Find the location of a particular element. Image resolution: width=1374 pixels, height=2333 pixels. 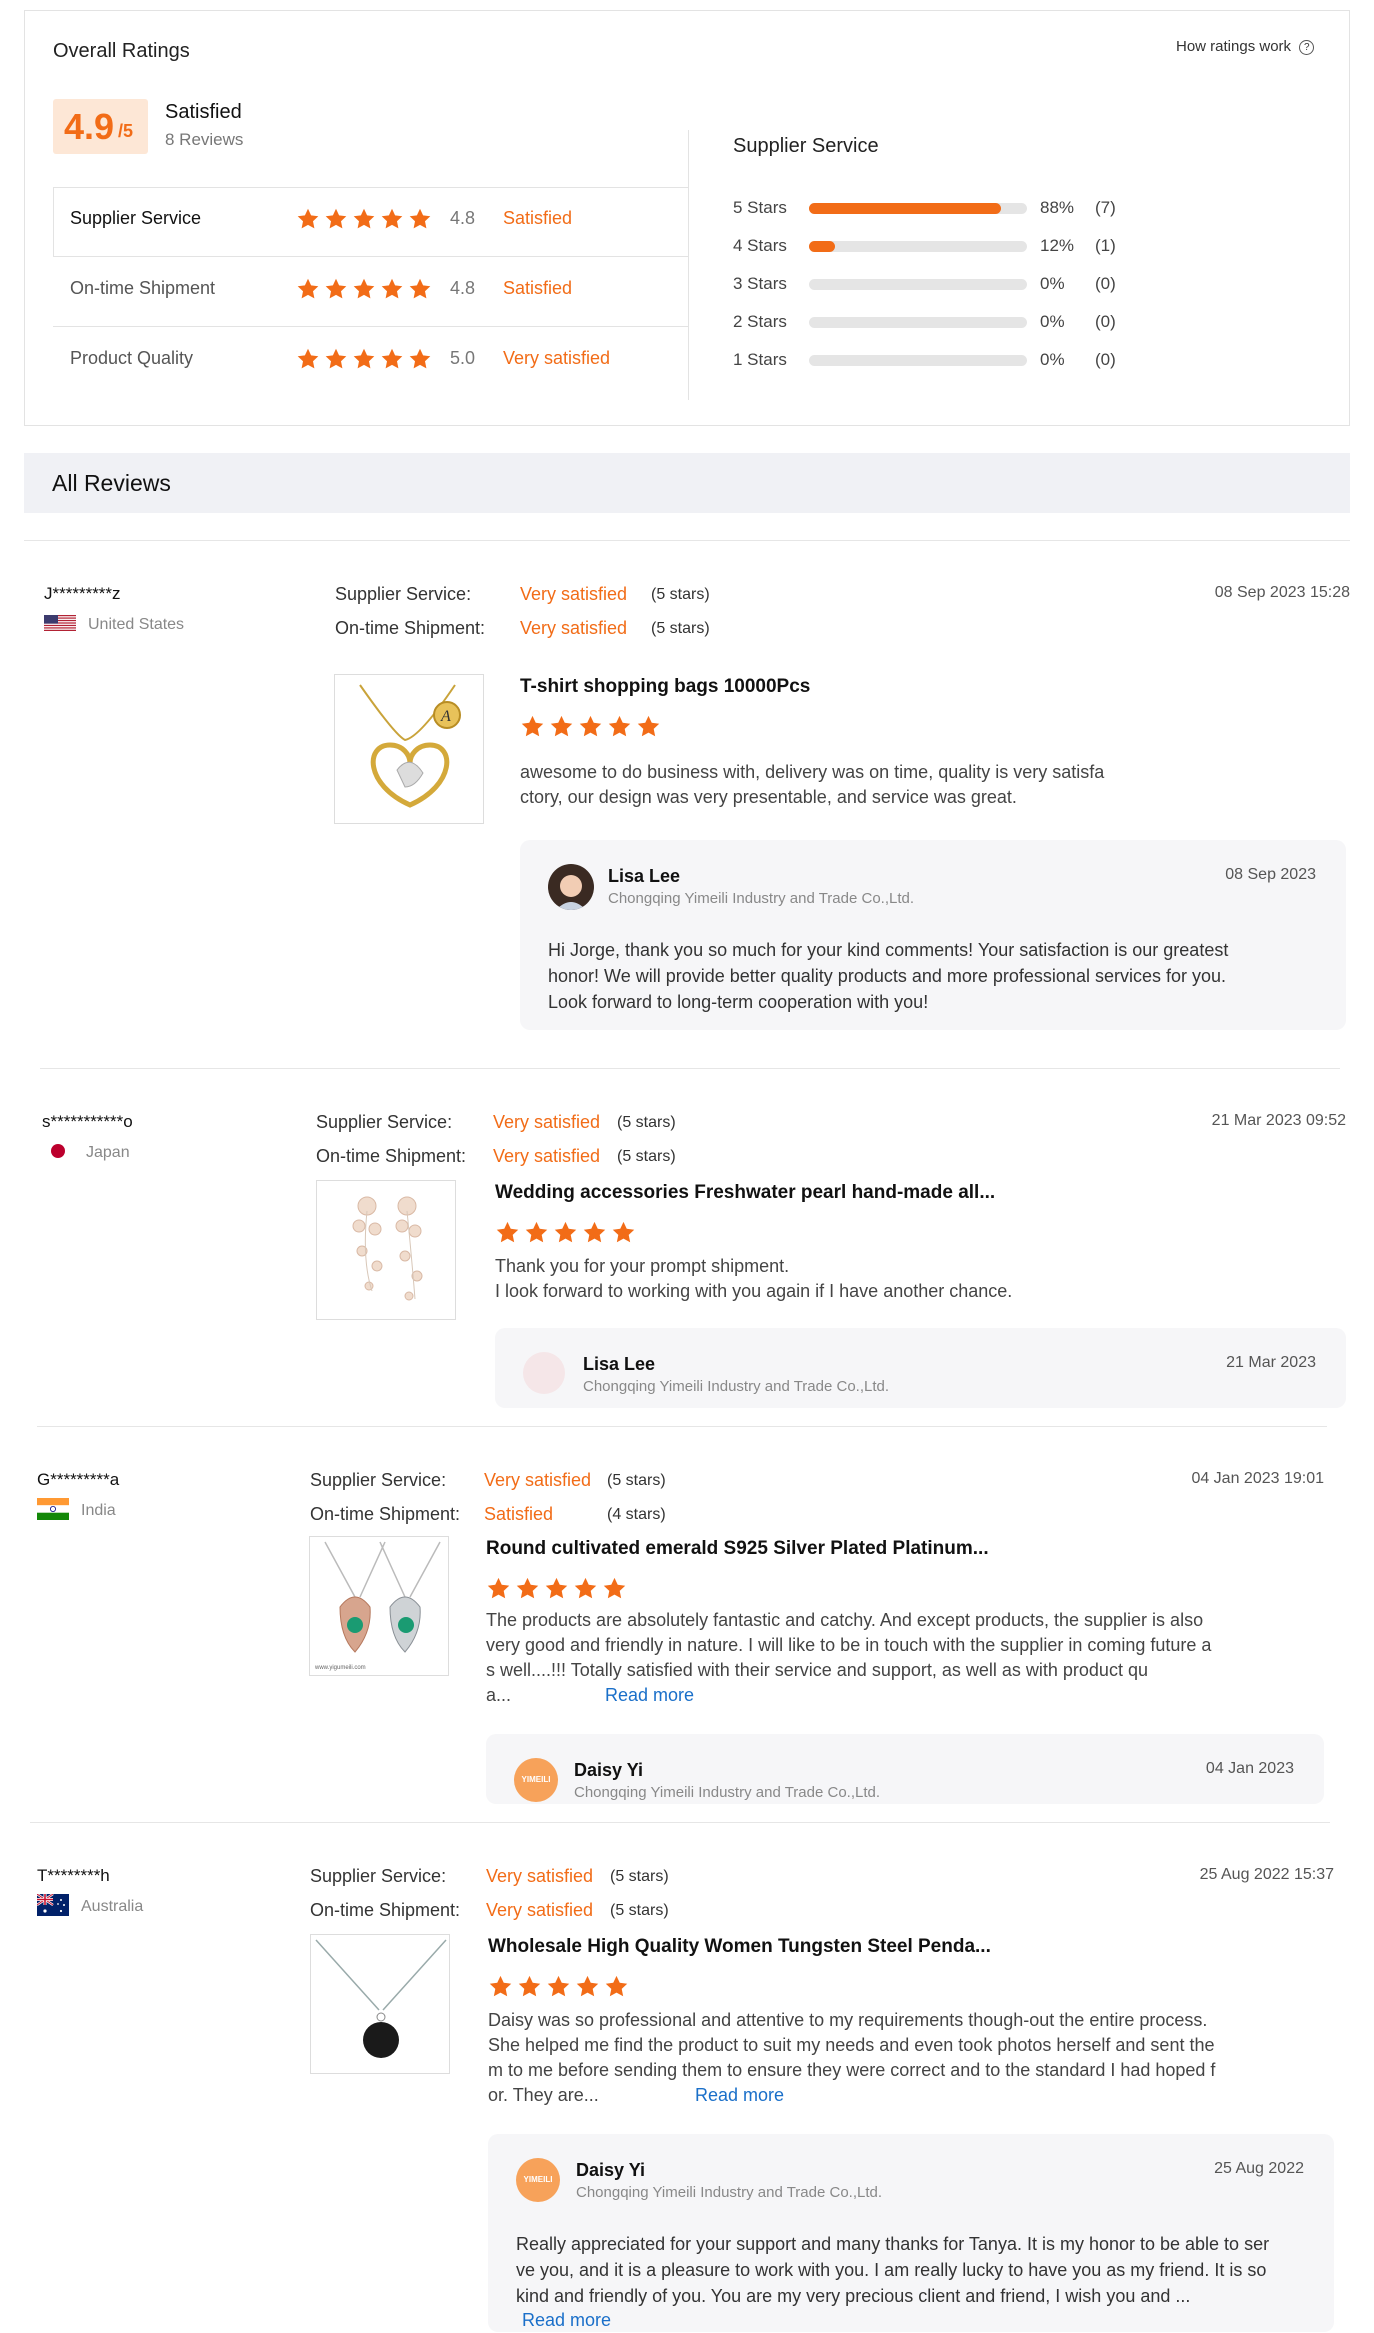

overall-score: 4.9 is located at coordinates (89, 126).